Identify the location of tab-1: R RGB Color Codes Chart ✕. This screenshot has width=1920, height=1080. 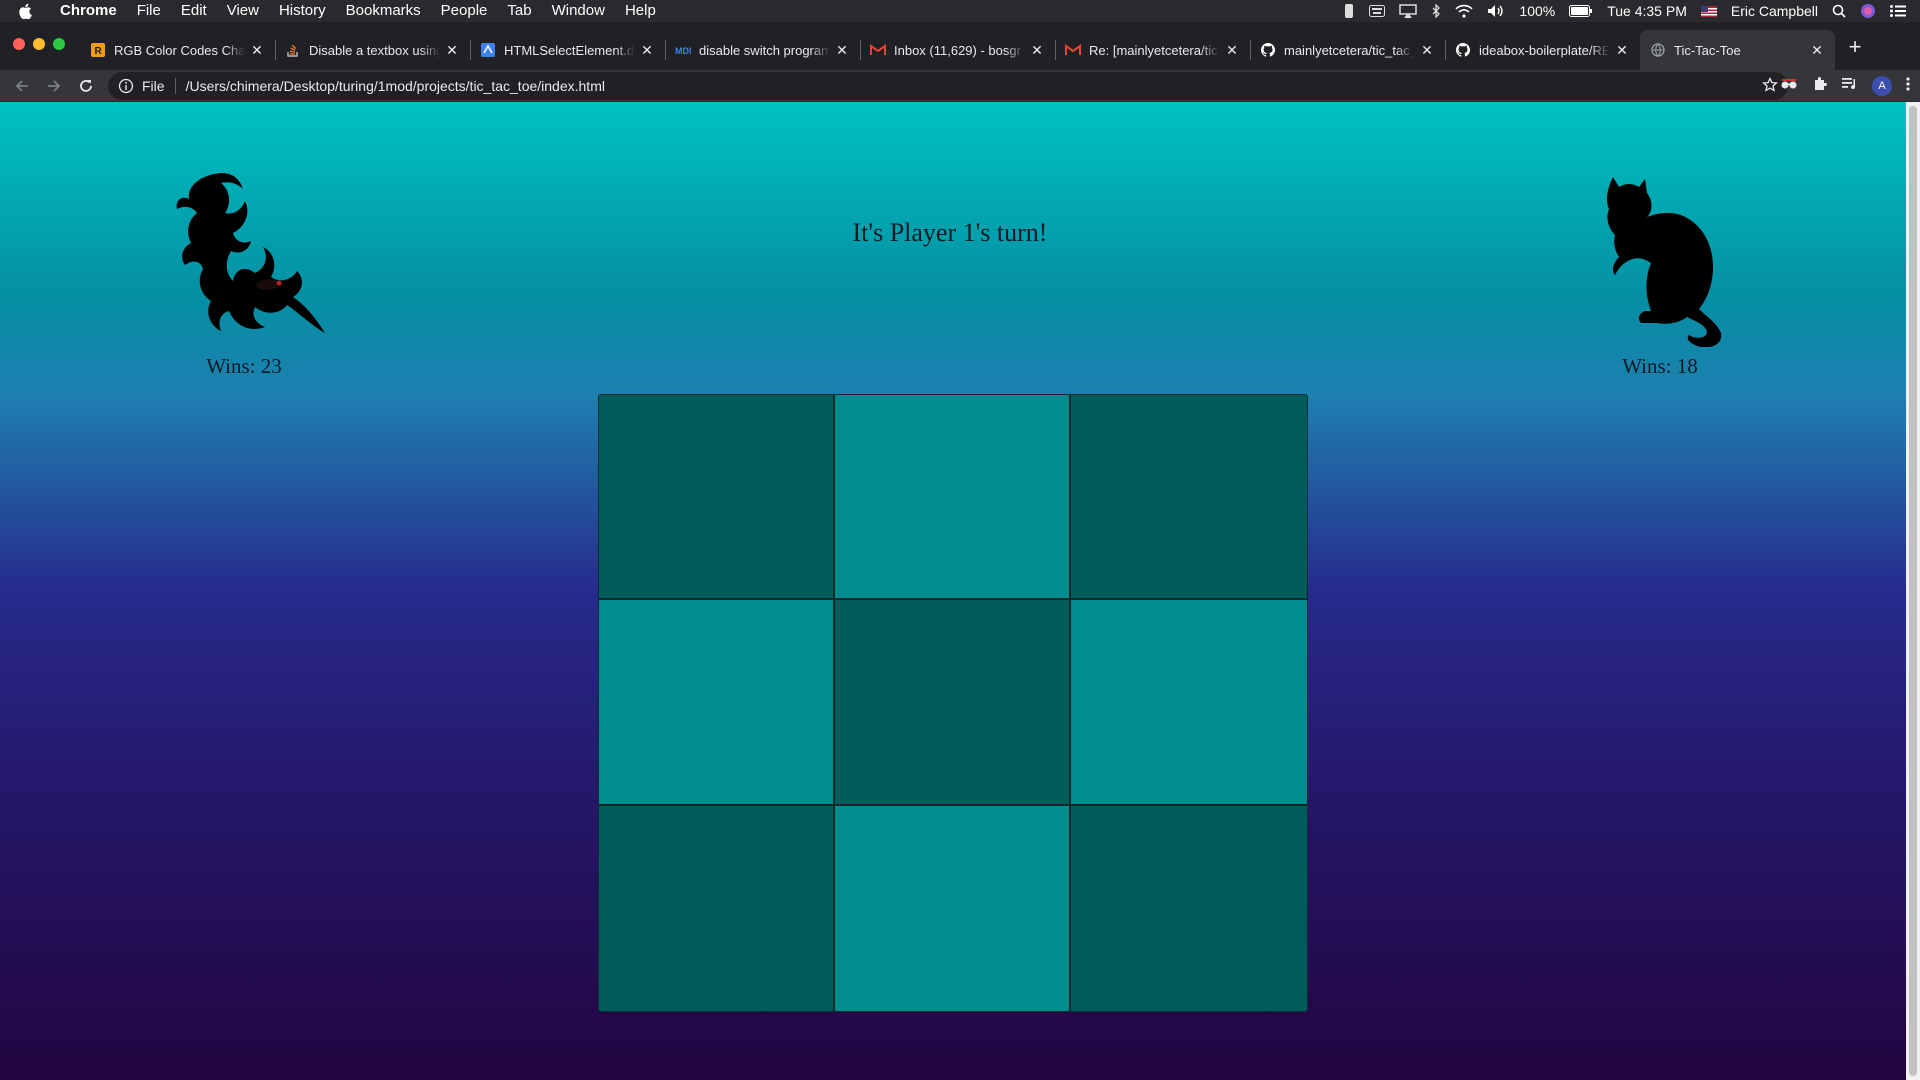
(177, 50).